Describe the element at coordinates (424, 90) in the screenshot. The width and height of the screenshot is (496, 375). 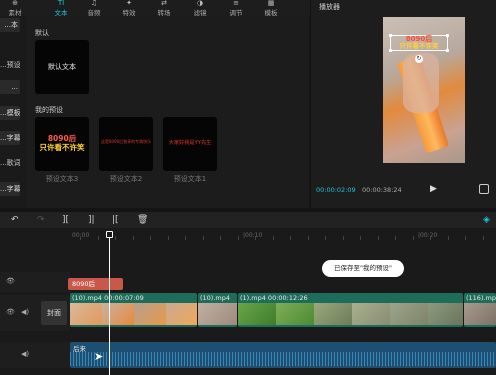
I see `video-preview: 8090后 只许看不许笑 ↻` at that location.